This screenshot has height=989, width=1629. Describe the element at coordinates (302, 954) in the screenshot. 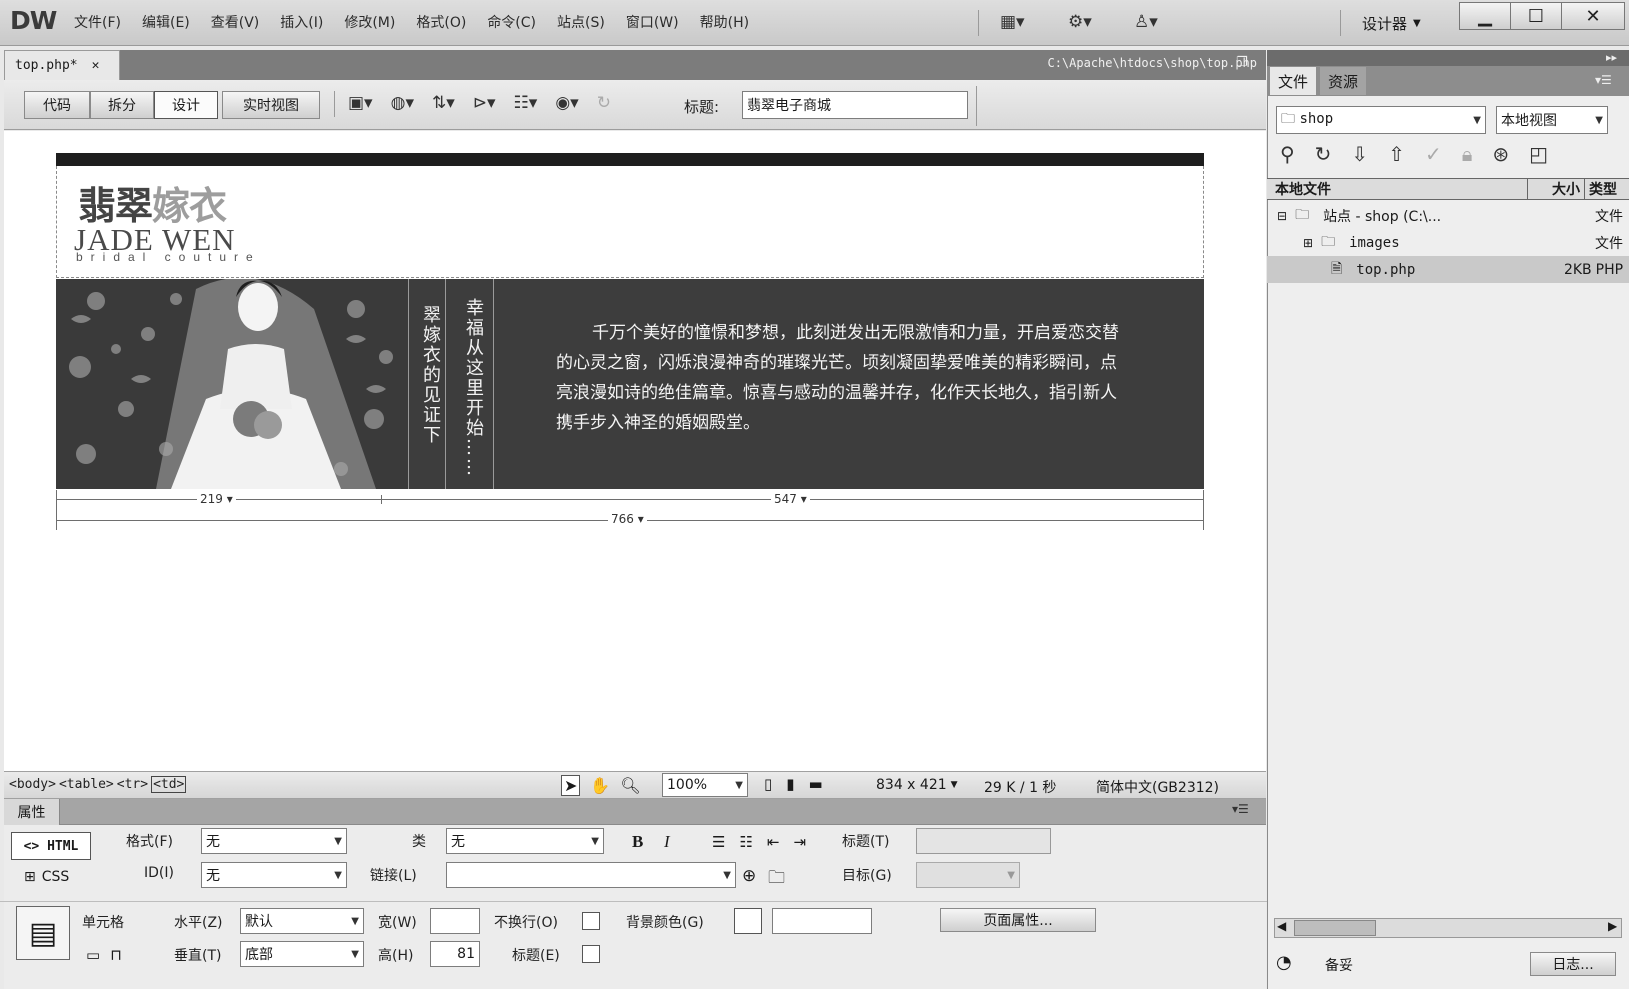

I see `vertical-select: 底部 ▼` at that location.